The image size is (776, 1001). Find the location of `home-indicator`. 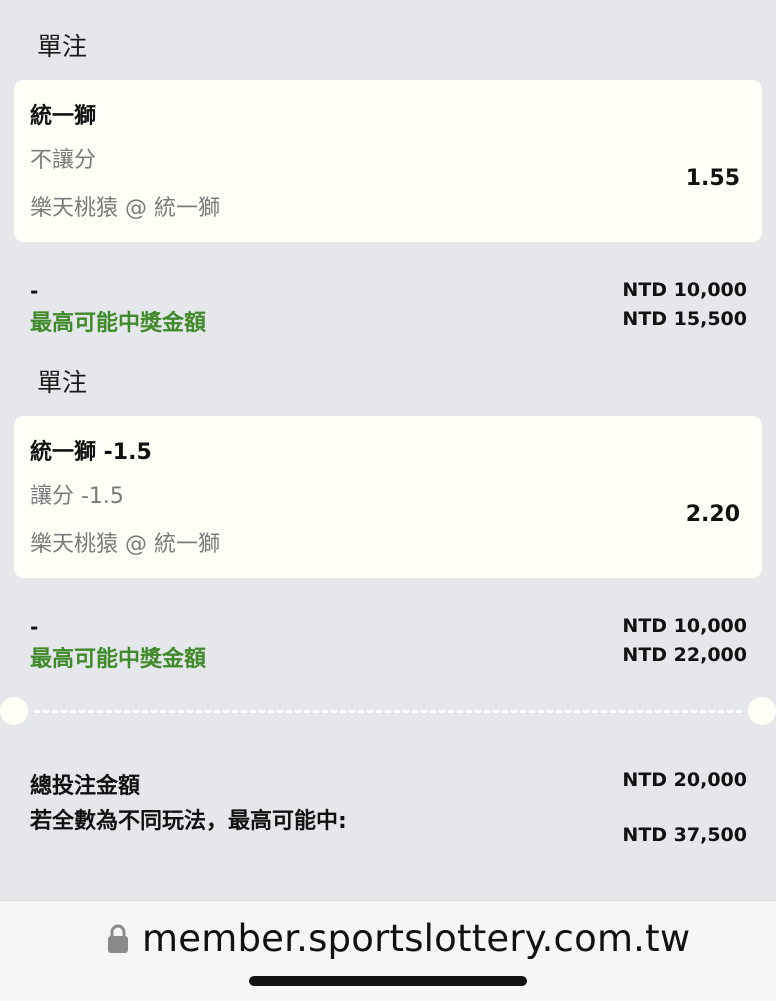

home-indicator is located at coordinates (388, 981).